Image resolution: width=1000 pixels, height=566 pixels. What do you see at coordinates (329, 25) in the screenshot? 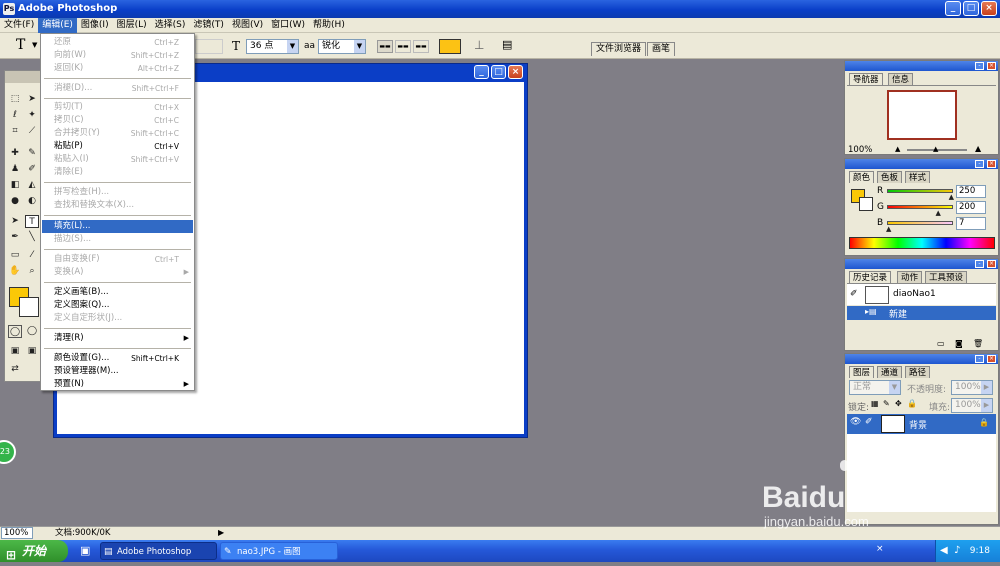
I see `menu-help: 帮助(H)` at bounding box center [329, 25].